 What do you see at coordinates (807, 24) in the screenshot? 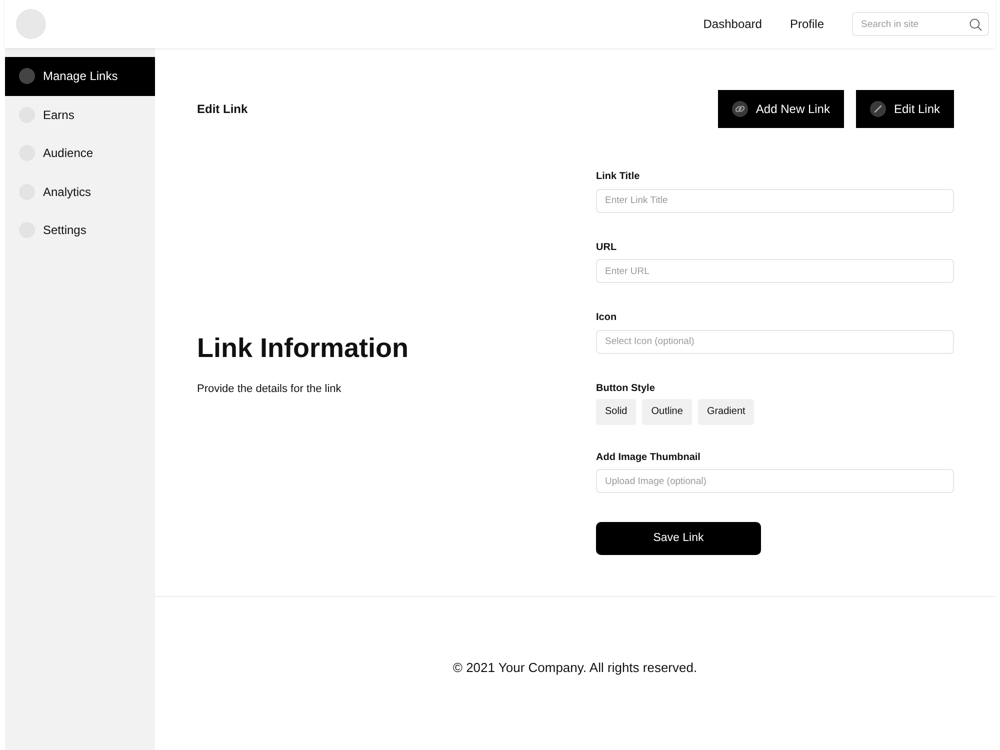
I see `nav-link: Profile` at bounding box center [807, 24].